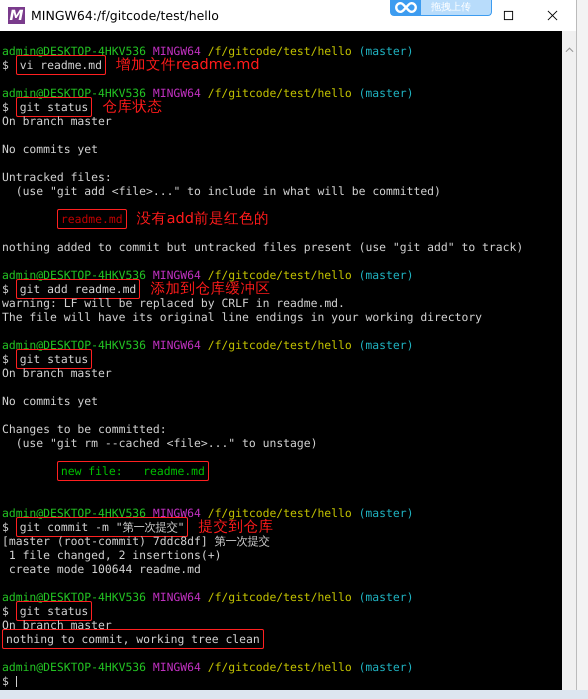 The height and width of the screenshot is (699, 588). What do you see at coordinates (57, 177) in the screenshot?
I see `output-text: Untracked files:` at bounding box center [57, 177].